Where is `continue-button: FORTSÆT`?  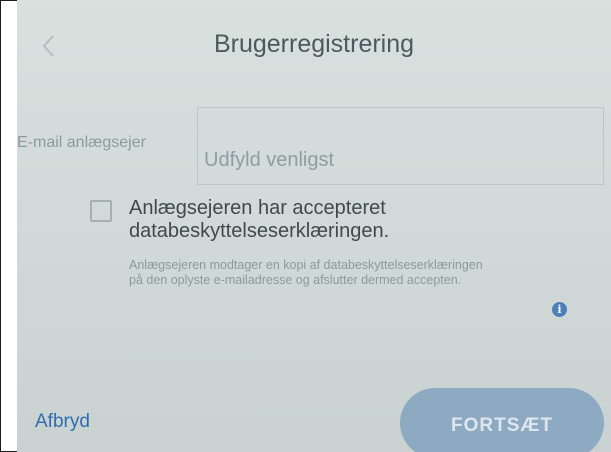
continue-button: FORTSÆT is located at coordinates (502, 420).